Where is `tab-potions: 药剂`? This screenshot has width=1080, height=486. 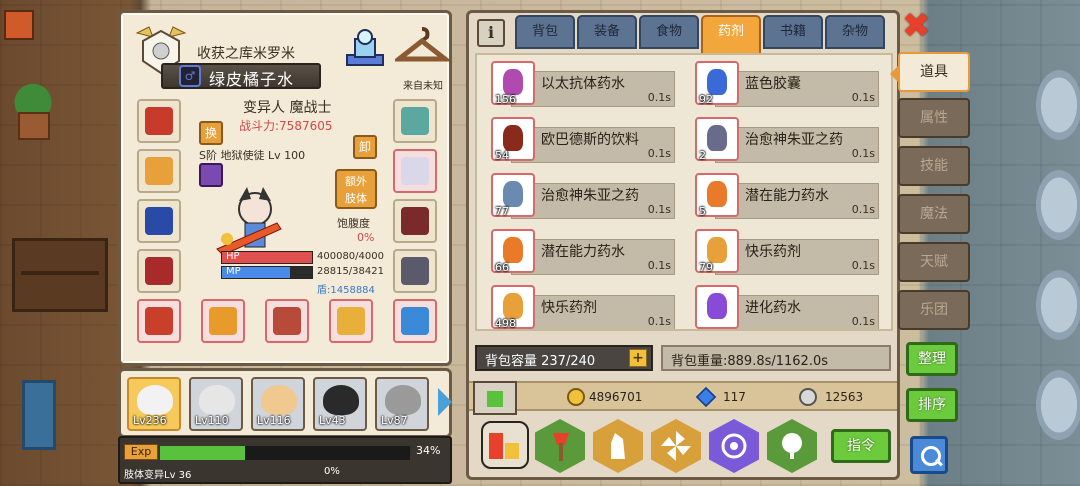 tab-potions: 药剂 is located at coordinates (731, 35).